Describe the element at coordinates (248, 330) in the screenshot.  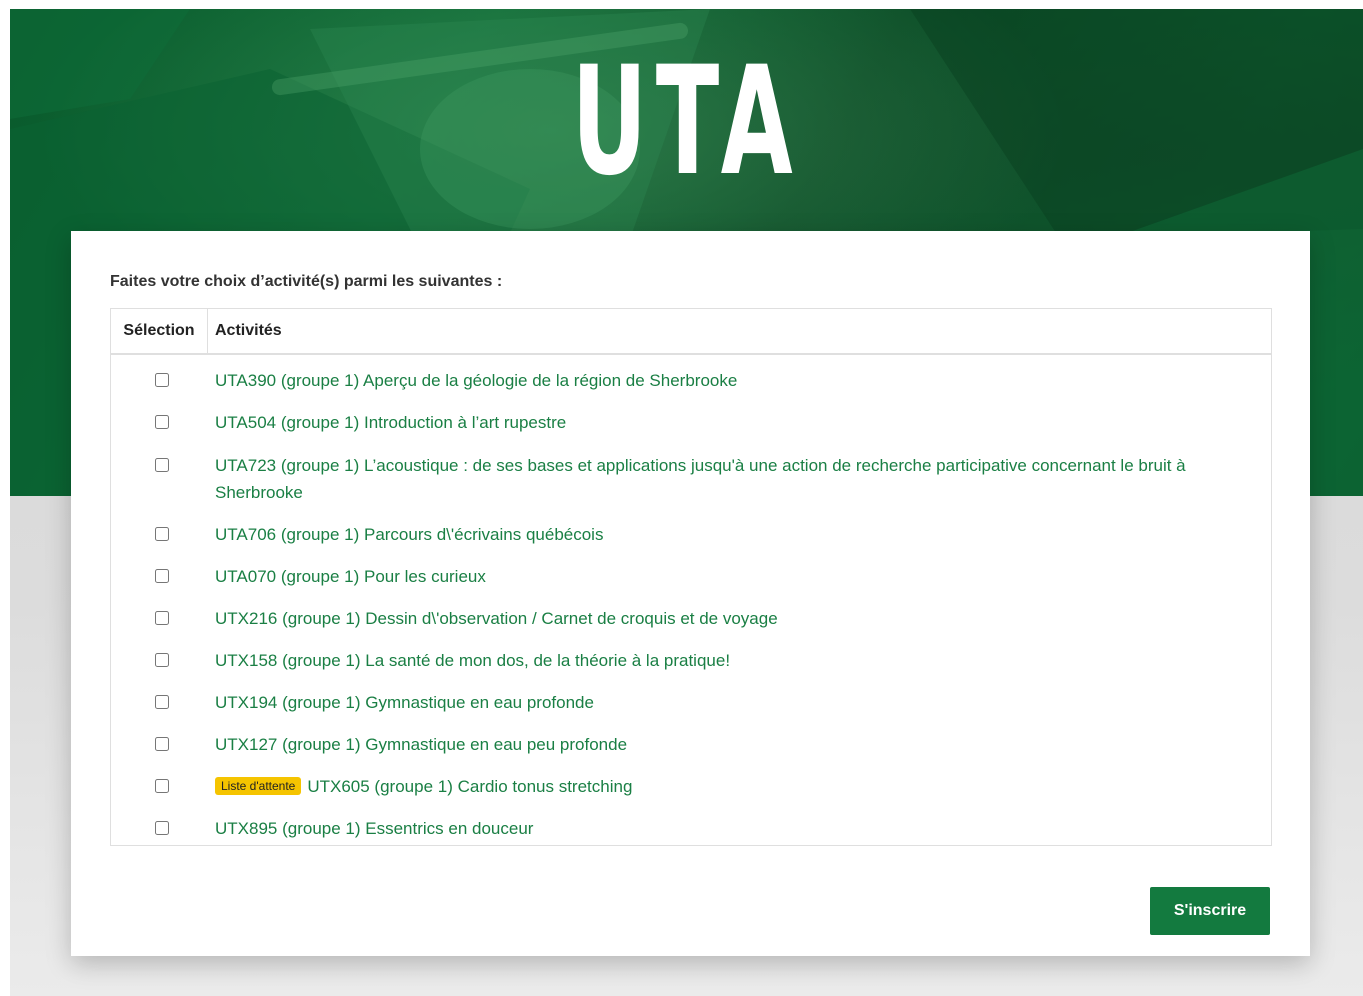
I see `column-header-activities: Activités` at that location.